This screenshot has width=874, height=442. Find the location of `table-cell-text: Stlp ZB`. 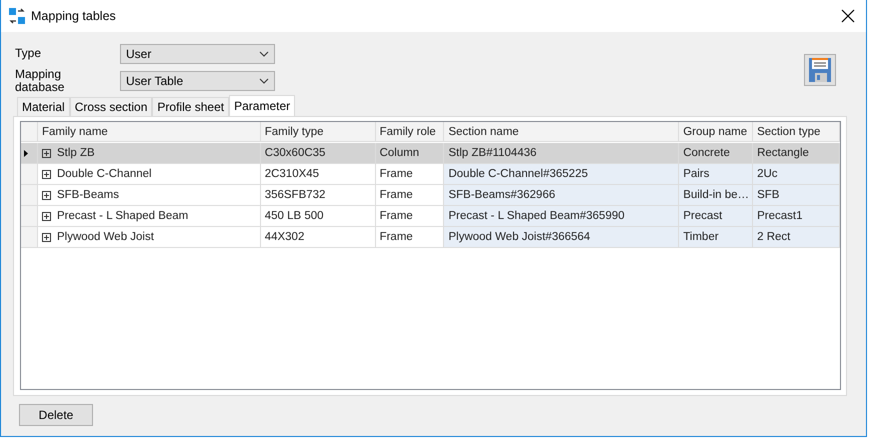

table-cell-text: Stlp ZB is located at coordinates (75, 153).